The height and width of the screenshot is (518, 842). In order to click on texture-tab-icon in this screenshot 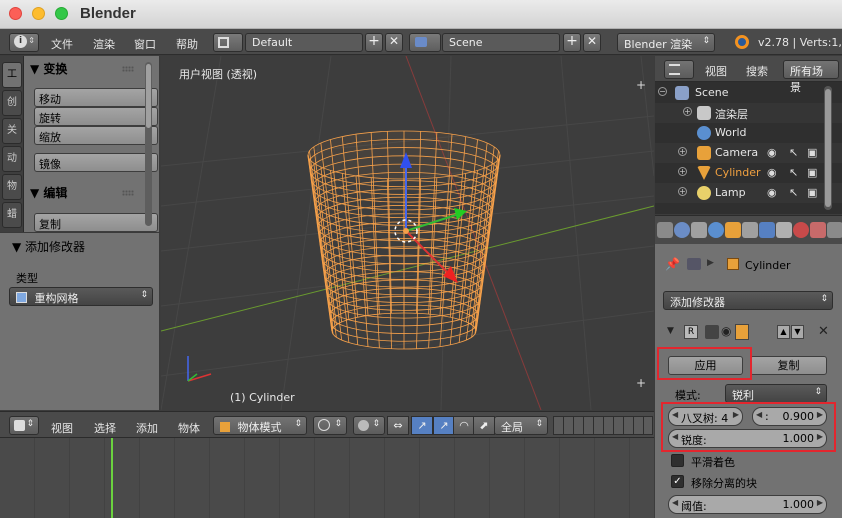, I will do `click(818, 230)`.